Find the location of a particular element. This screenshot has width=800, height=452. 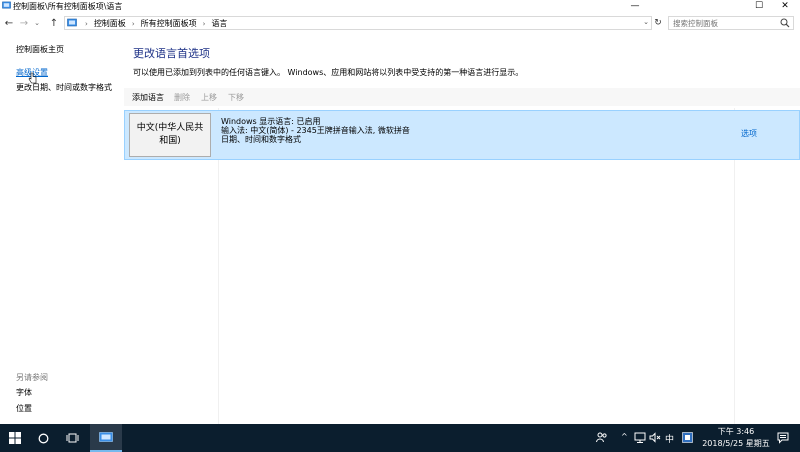

input-method-info: 输入法: 中文(简体) - 2345王牌拼音输入法, 微软拼音 is located at coordinates (315, 130).